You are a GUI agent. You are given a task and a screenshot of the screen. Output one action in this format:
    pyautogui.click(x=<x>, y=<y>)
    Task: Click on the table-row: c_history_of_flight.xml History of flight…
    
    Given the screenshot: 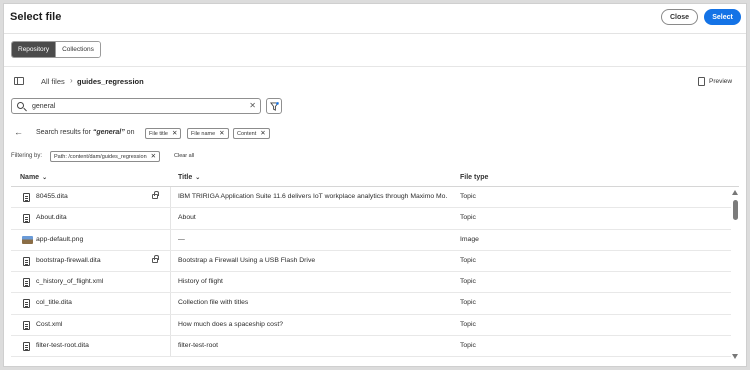 What is the action you would take?
    pyautogui.click(x=371, y=283)
    